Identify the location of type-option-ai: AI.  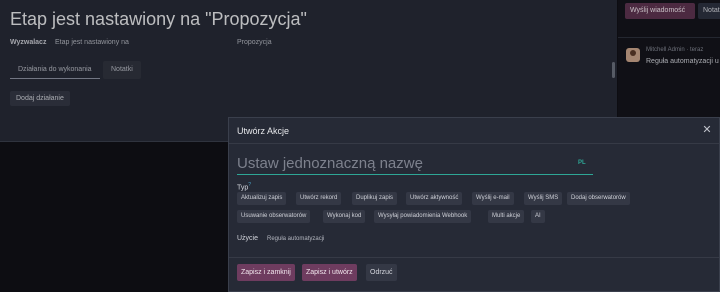
(538, 216).